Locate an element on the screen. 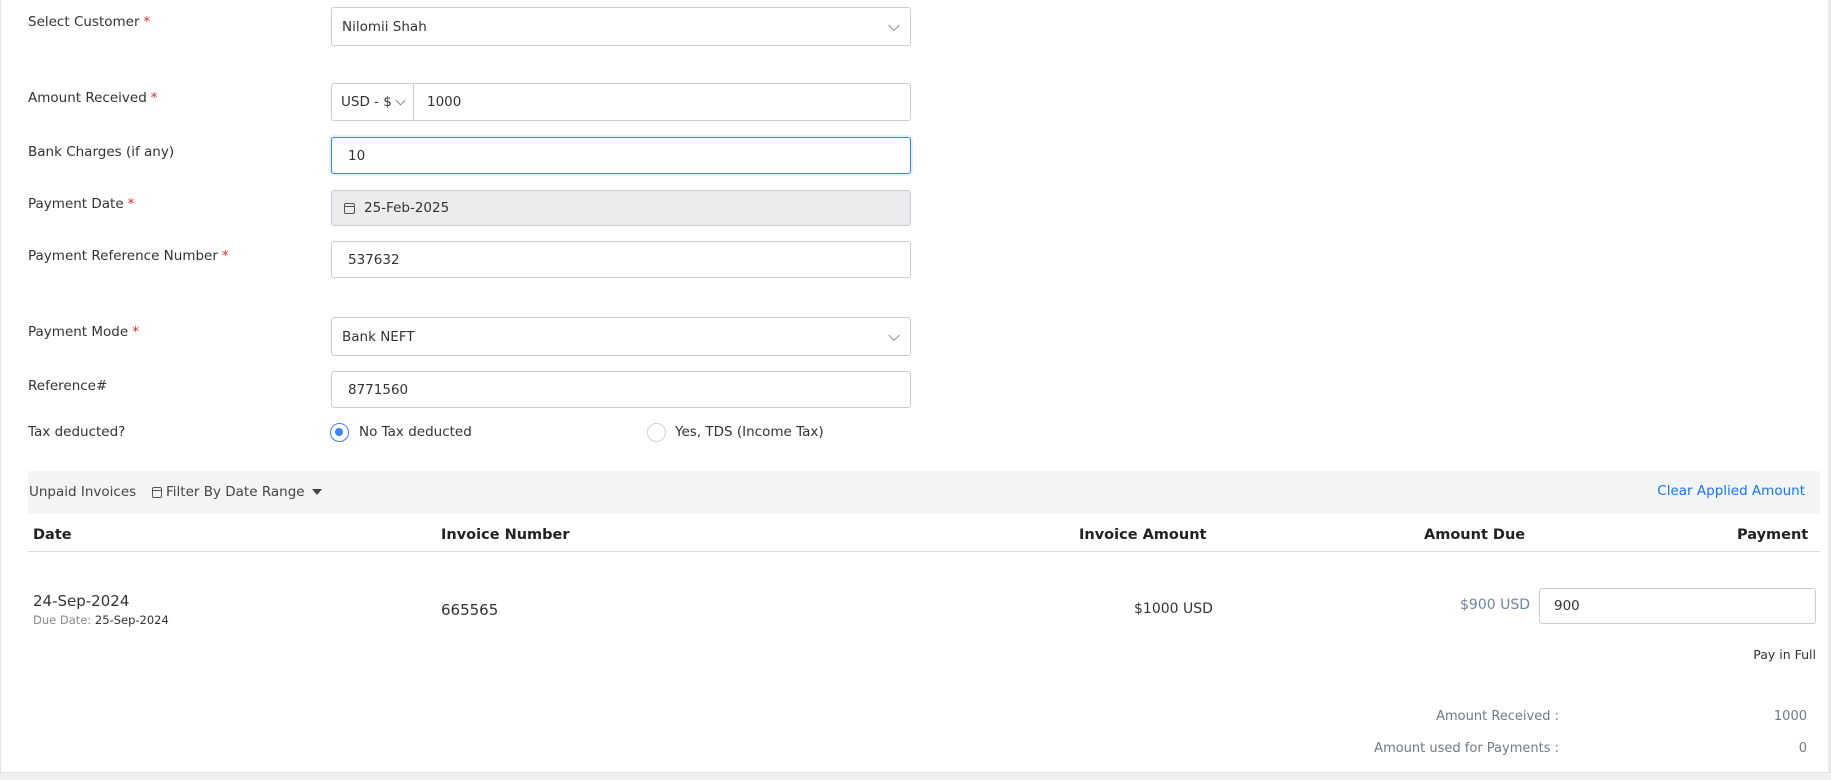 Image resolution: width=1831 pixels, height=780 pixels. bank-charges-label: Bank Charges (if any) is located at coordinates (101, 152).